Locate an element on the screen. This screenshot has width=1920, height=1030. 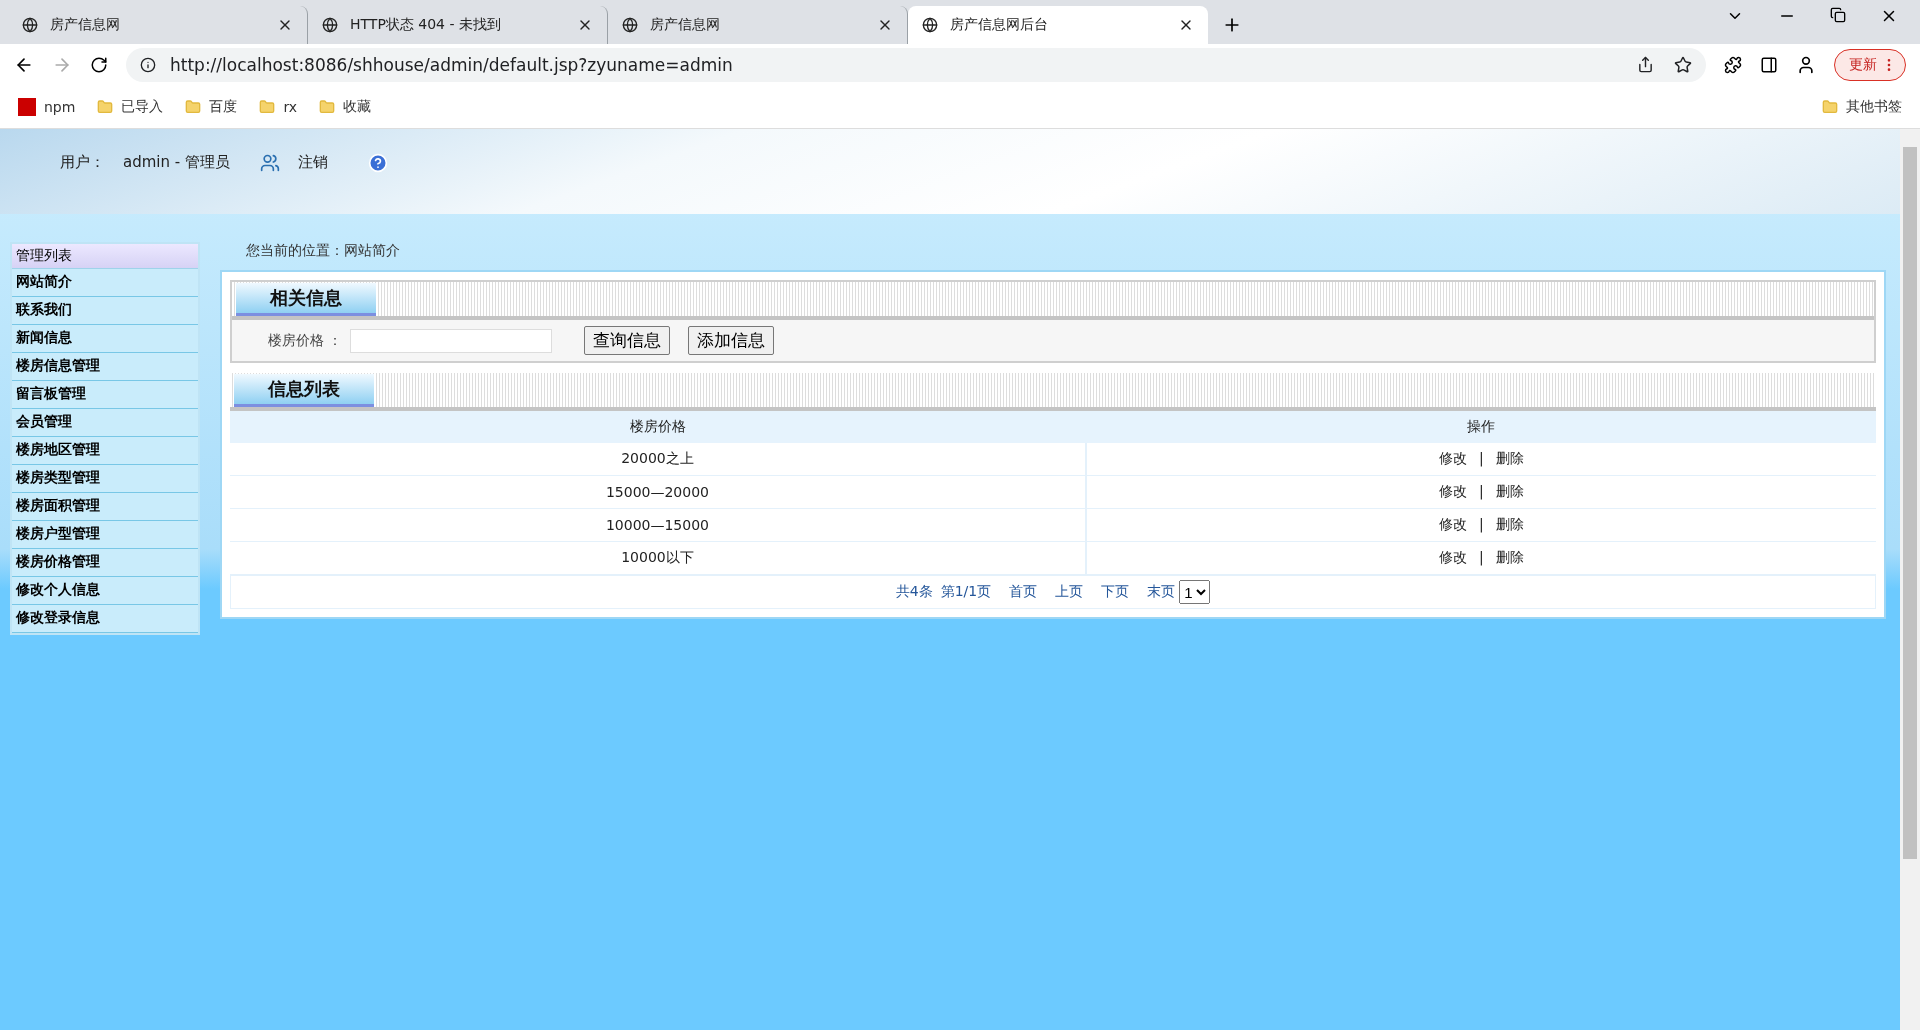
column-header: 操作 is located at coordinates (1480, 427).